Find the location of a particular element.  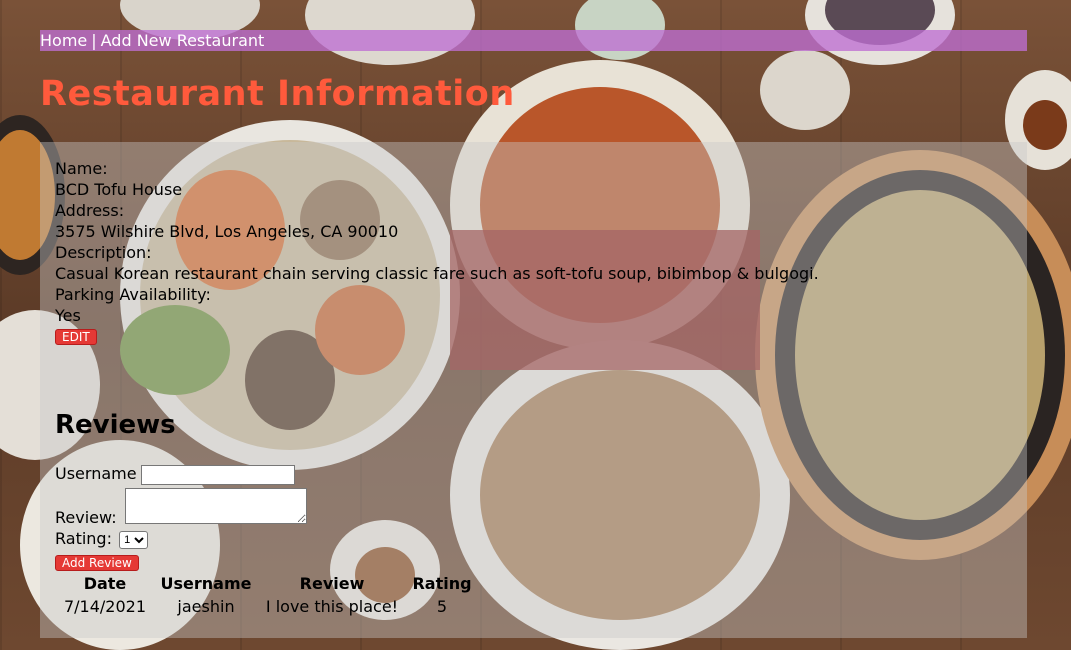

column-header-date: Date is located at coordinates (105, 583).